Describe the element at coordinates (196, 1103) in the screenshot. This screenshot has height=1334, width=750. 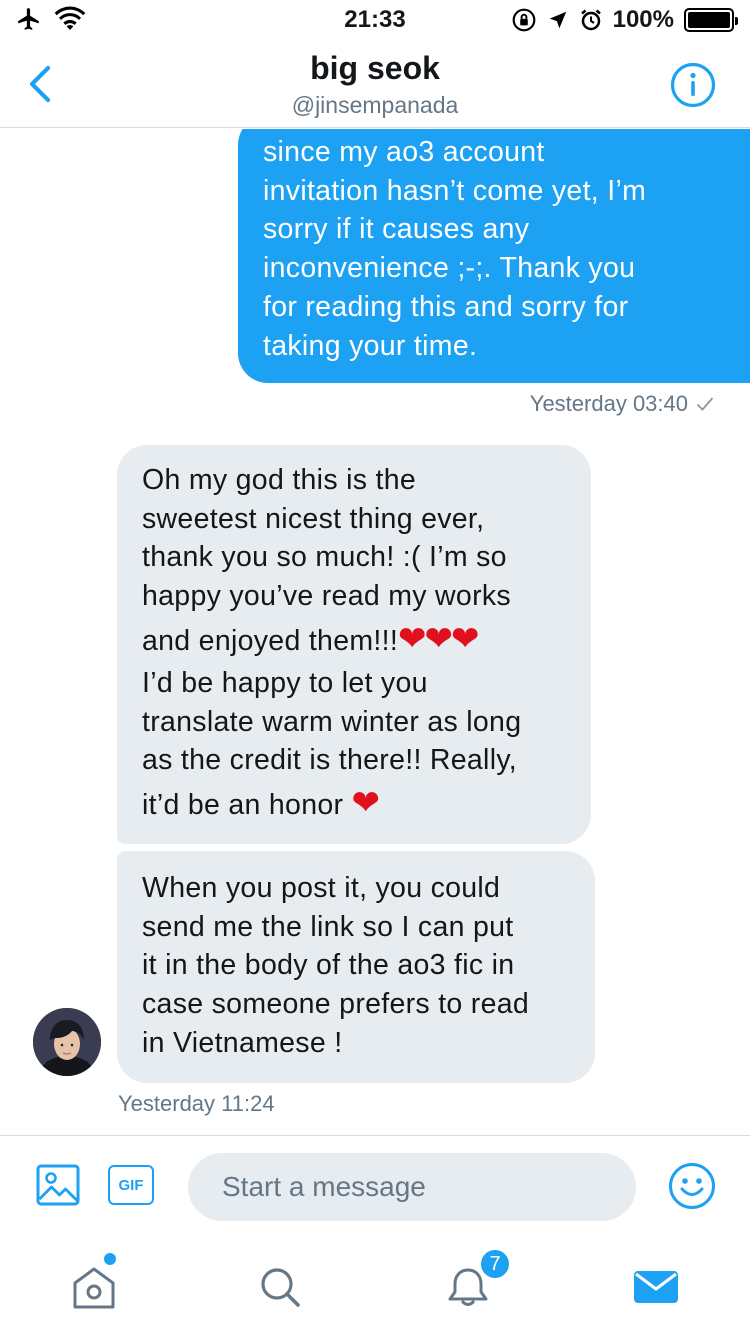
I see `incoming-timestamp: Yesterday 11:24` at that location.